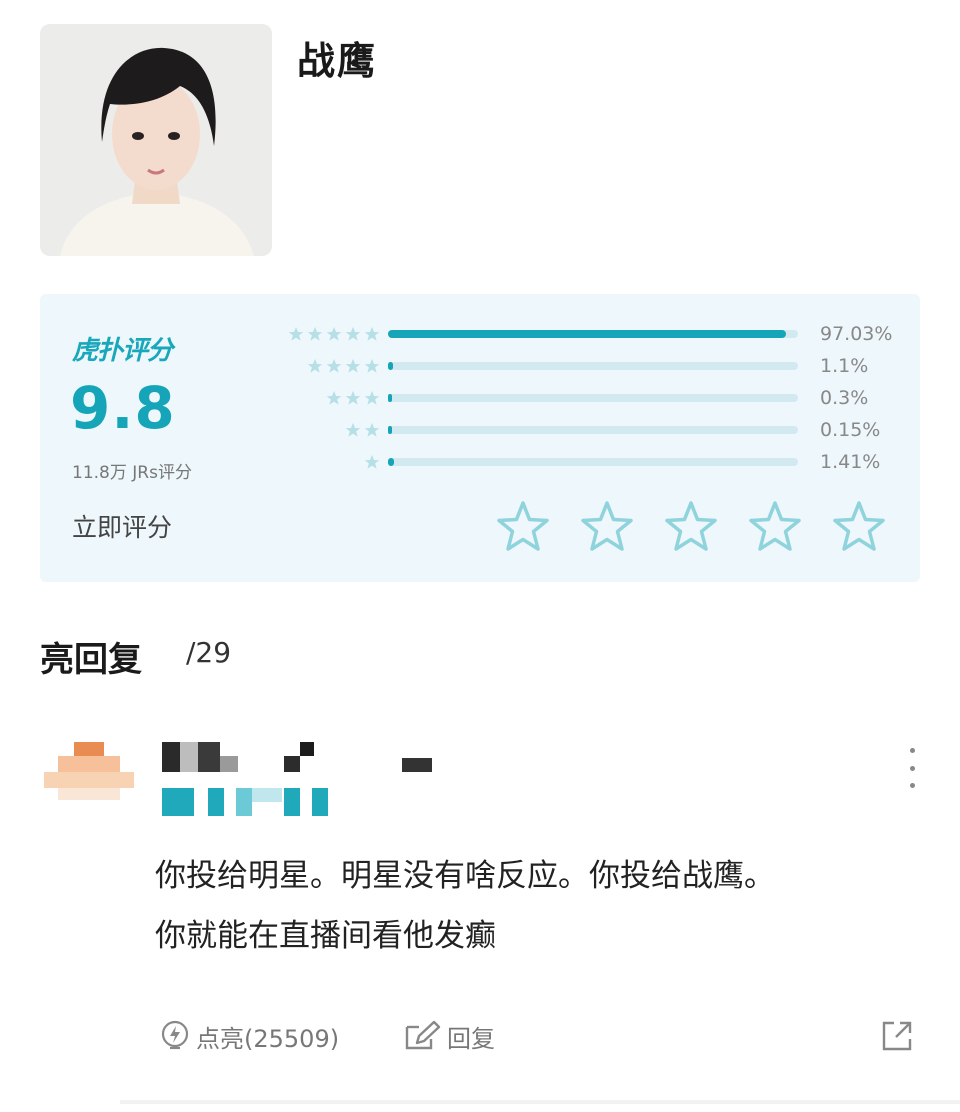 This screenshot has width=960, height=1112. What do you see at coordinates (859, 526) in the screenshot?
I see `rate-star-5-icon` at bounding box center [859, 526].